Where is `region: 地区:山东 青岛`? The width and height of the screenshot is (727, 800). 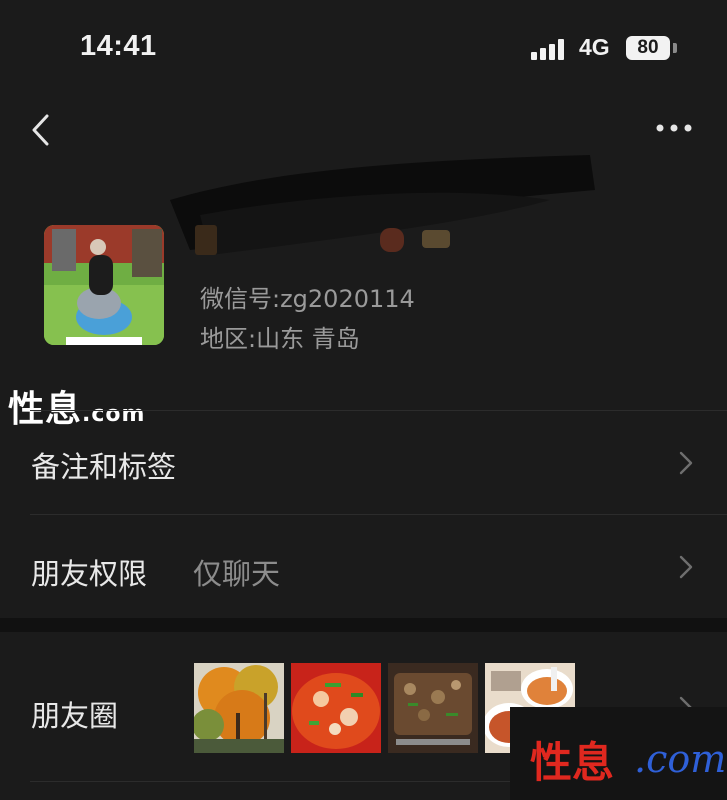 region: 地区:山东 青岛 is located at coordinates (280, 339).